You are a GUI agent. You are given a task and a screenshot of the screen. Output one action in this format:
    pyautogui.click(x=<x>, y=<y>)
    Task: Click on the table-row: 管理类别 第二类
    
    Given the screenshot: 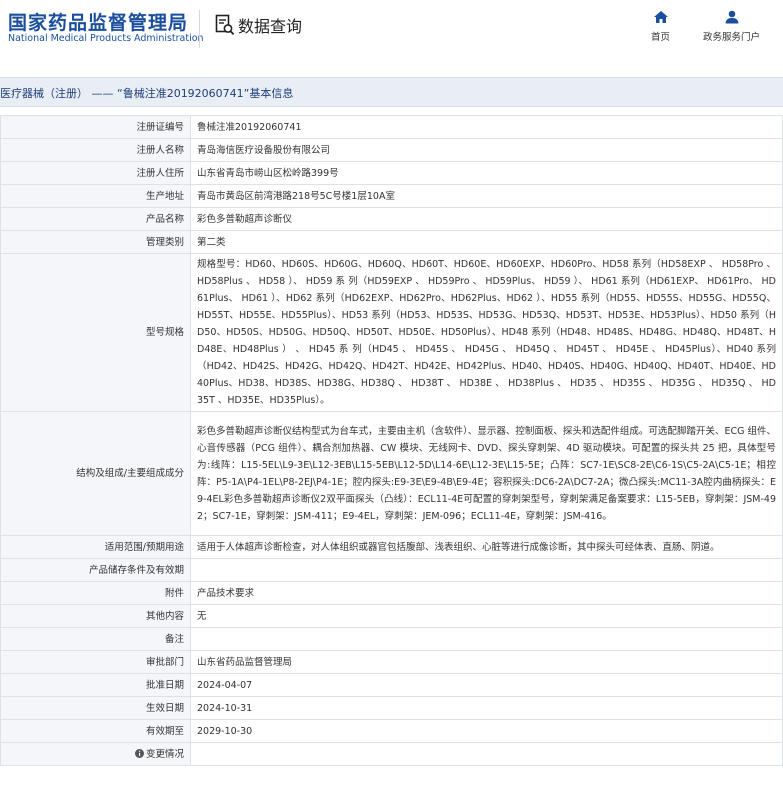 What is the action you would take?
    pyautogui.click(x=391, y=242)
    